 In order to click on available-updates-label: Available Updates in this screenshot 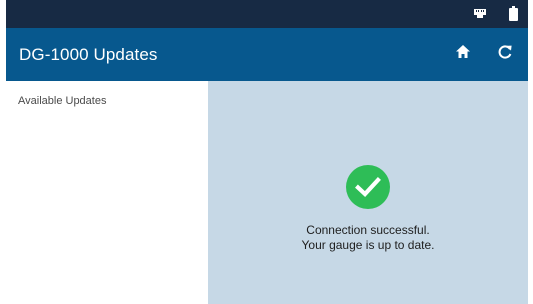, I will do `click(62, 101)`.